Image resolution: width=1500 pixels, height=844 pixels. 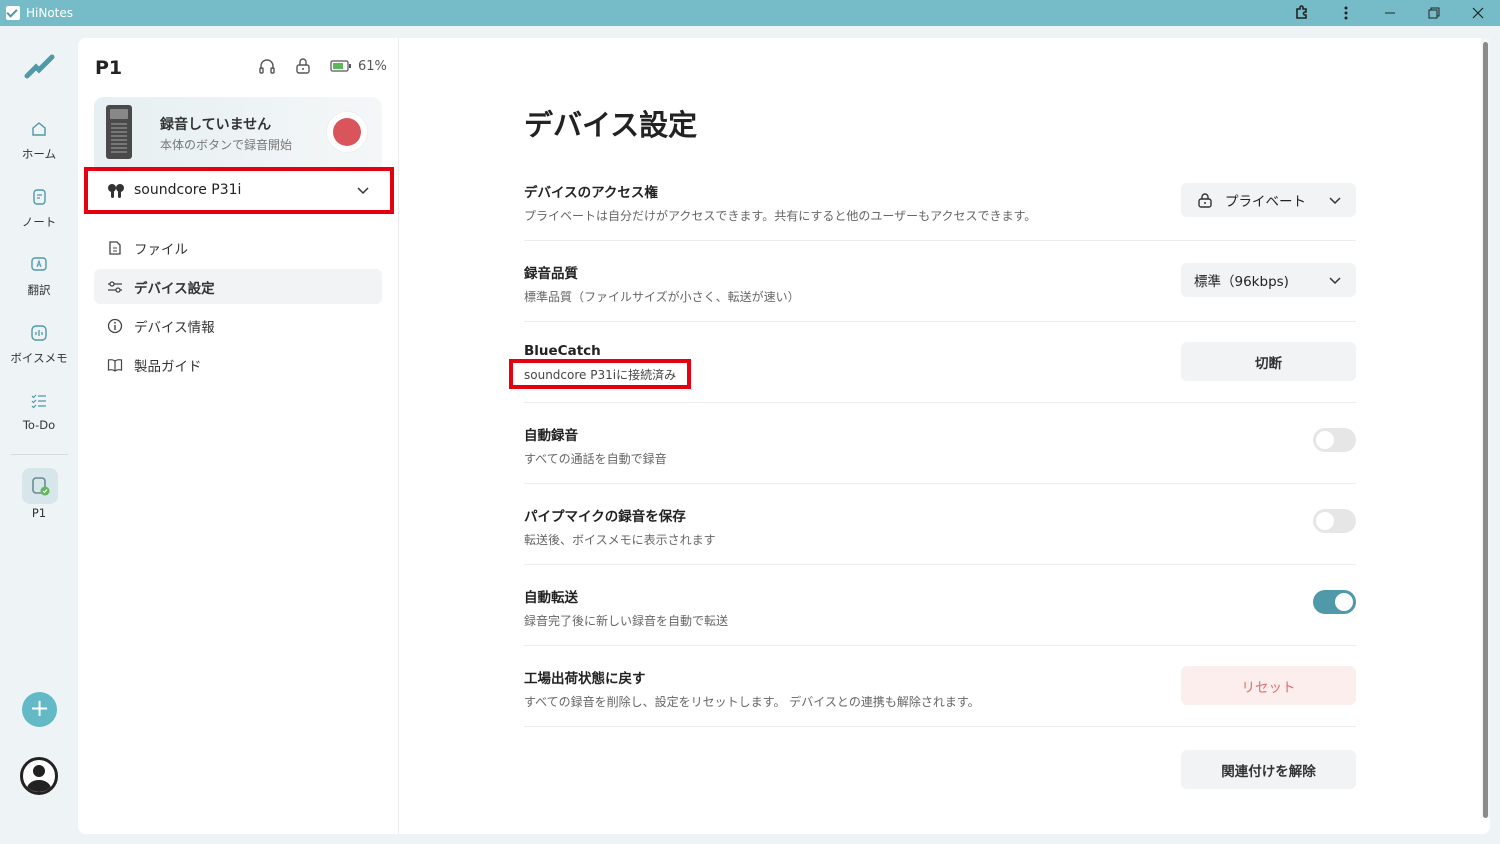 I want to click on voice-memo-icon, so click(x=39, y=333).